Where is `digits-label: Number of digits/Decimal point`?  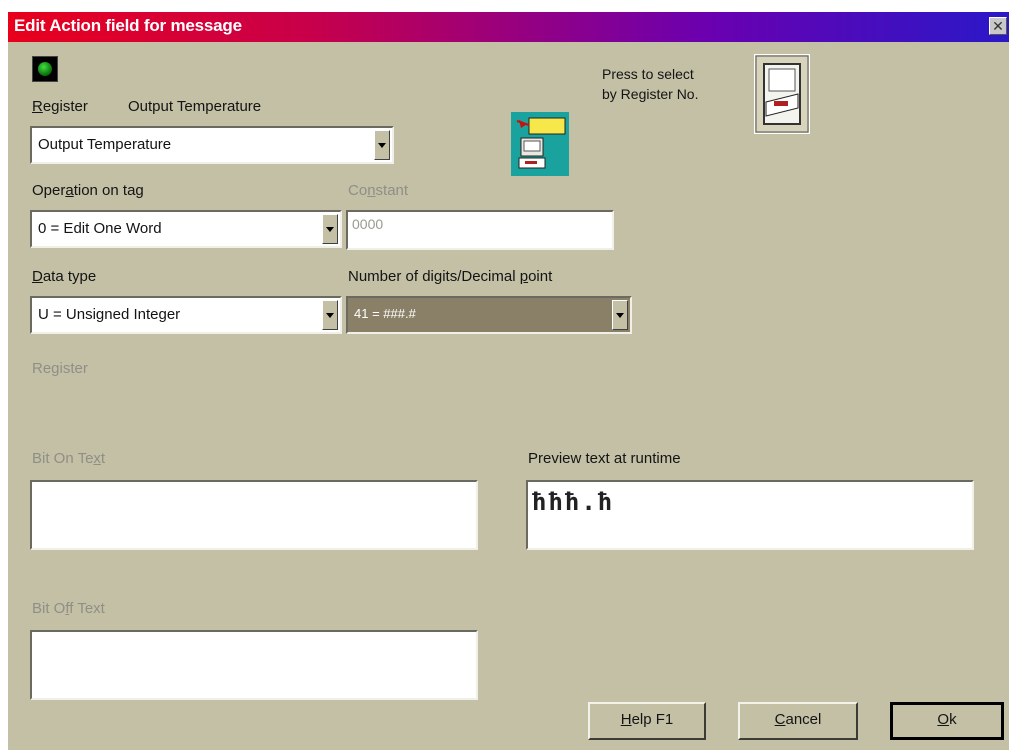
digits-label: Number of digits/Decimal point is located at coordinates (450, 276).